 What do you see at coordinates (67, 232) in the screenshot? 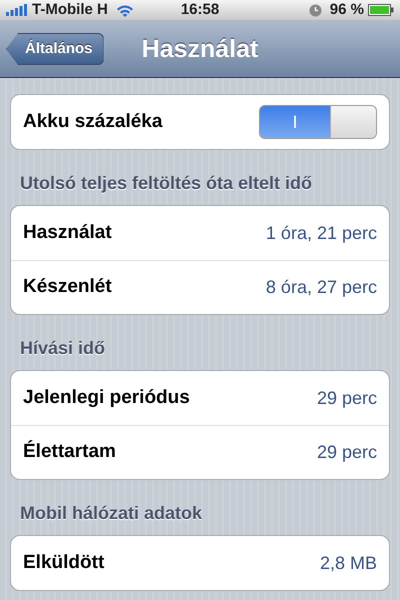
I see `row-label: Használat` at bounding box center [67, 232].